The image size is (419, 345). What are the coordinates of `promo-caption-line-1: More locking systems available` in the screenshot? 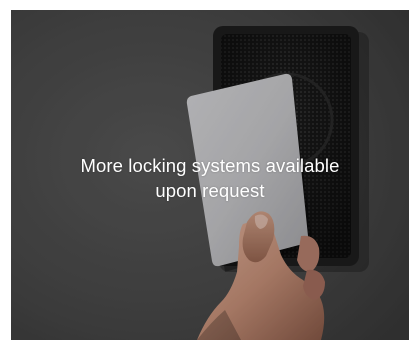 It's located at (210, 165).